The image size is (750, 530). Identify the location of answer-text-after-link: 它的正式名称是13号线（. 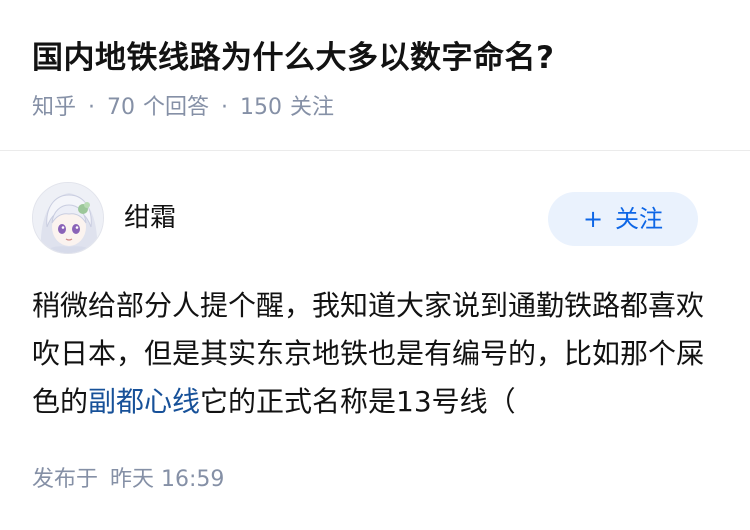
(358, 401).